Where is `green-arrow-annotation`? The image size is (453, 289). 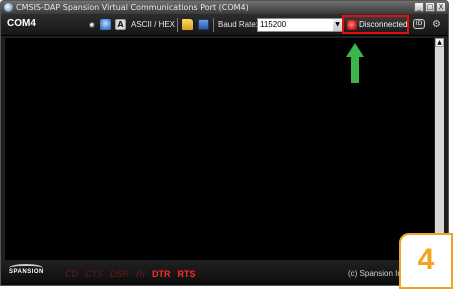 green-arrow-annotation is located at coordinates (355, 63).